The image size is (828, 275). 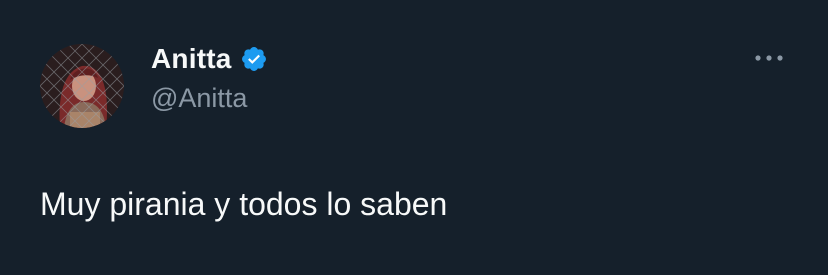 I want to click on avatar-image, so click(x=82, y=86).